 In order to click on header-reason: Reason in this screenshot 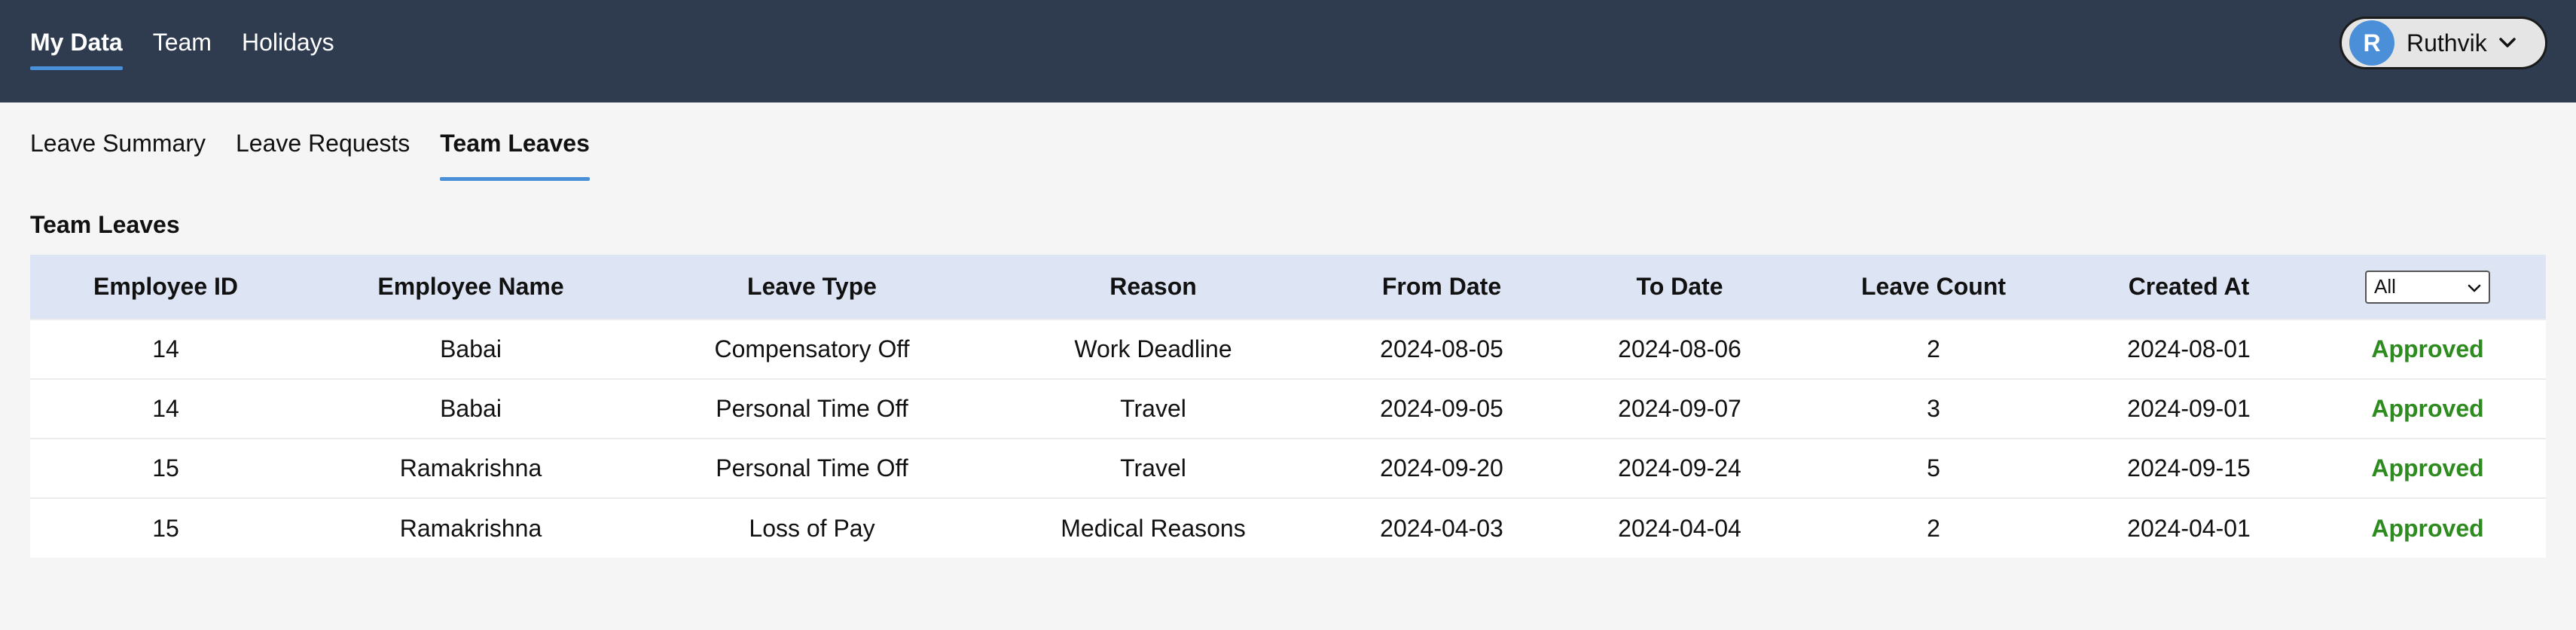, I will do `click(1154, 287)`.